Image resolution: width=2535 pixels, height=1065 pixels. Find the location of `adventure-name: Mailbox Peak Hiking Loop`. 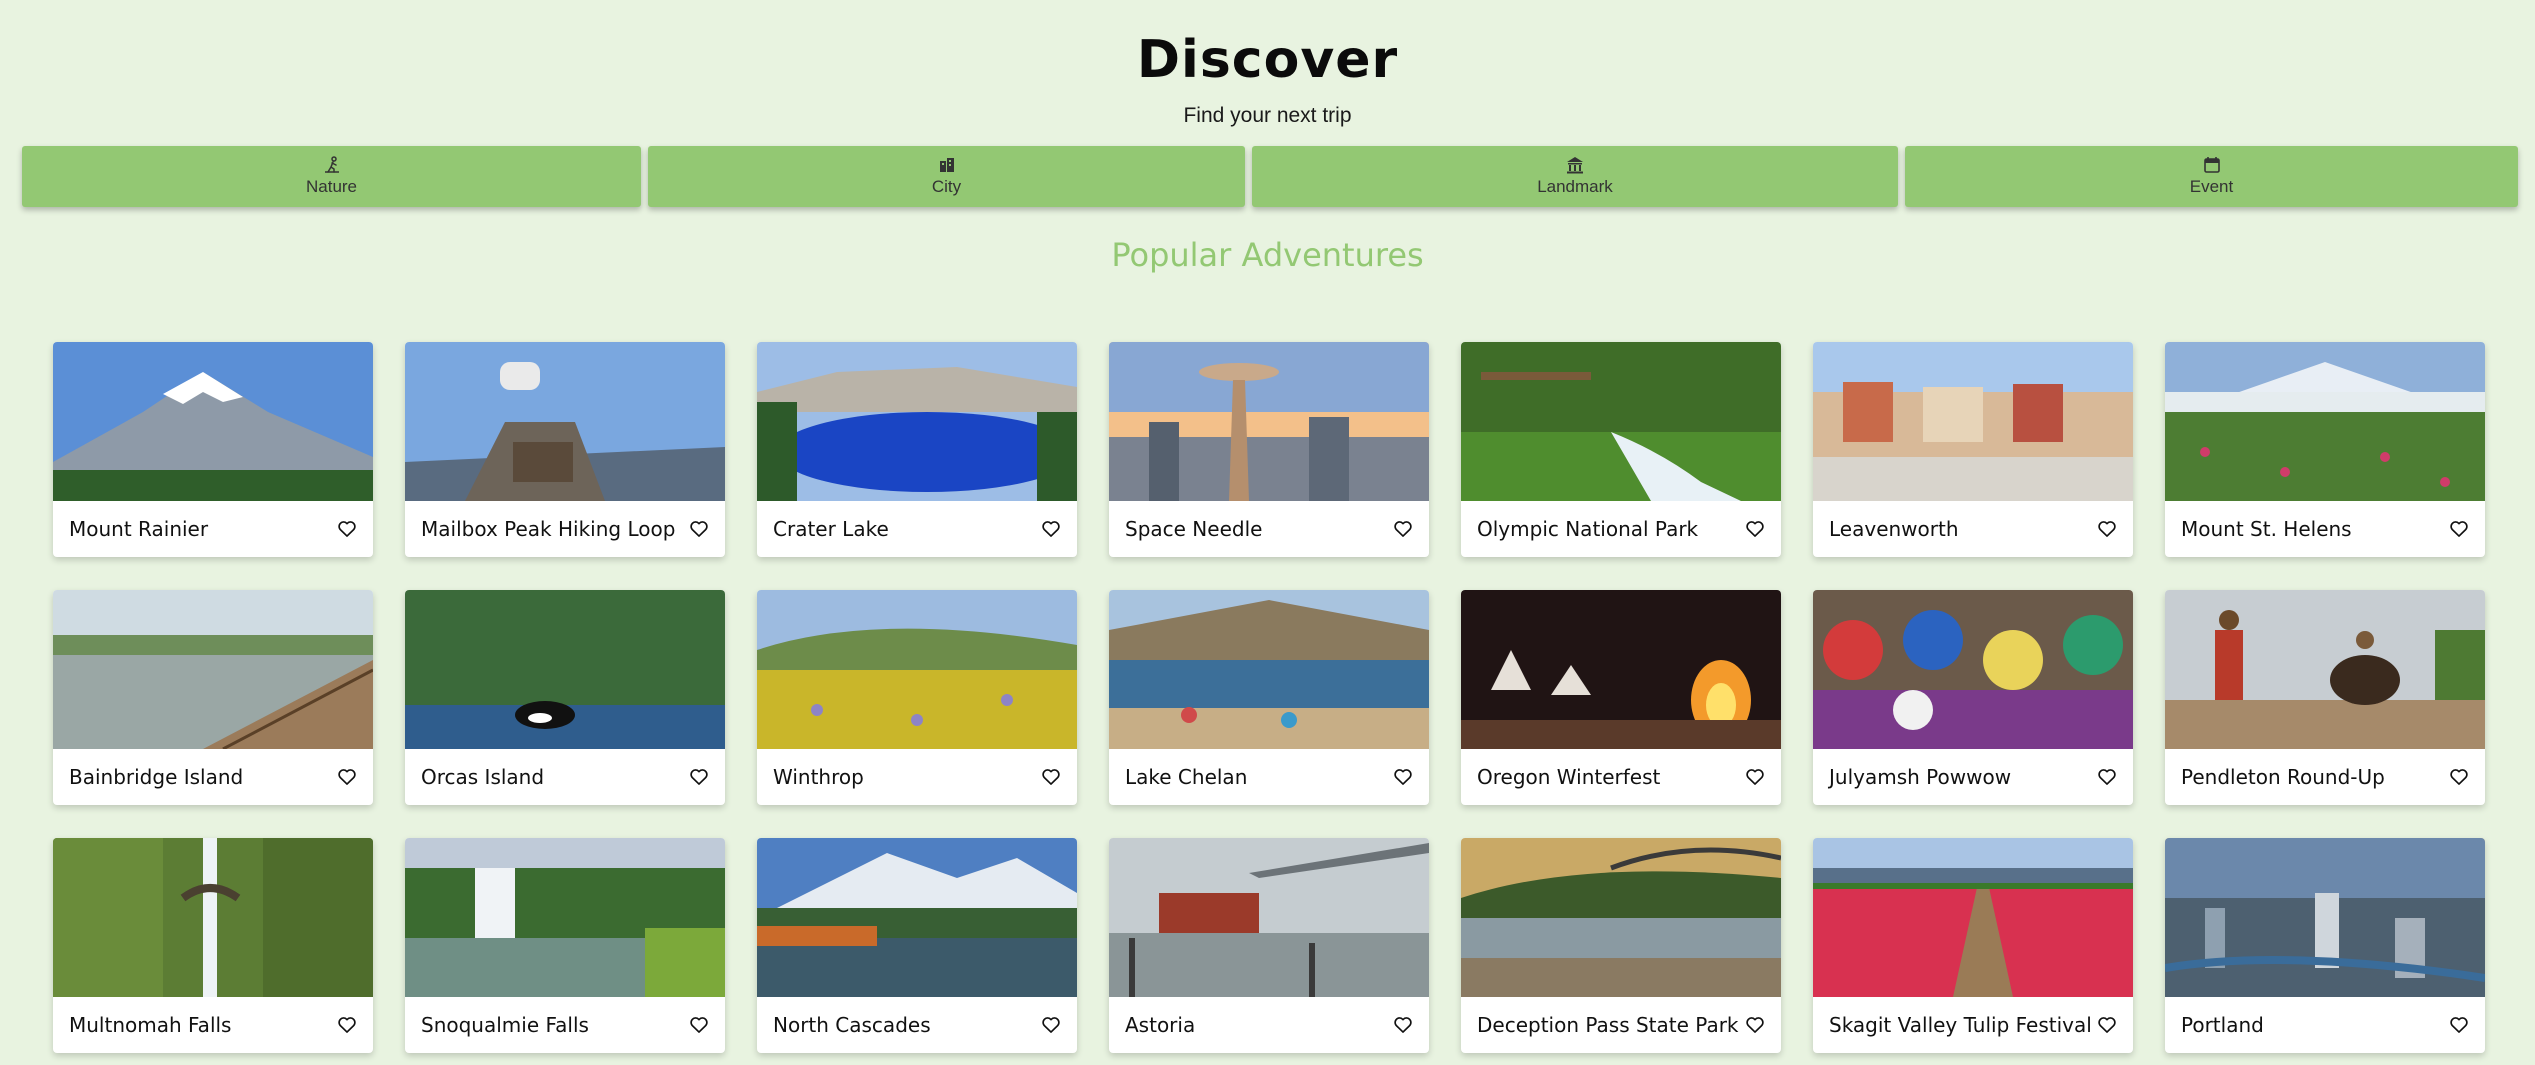

adventure-name: Mailbox Peak Hiking Loop is located at coordinates (548, 529).